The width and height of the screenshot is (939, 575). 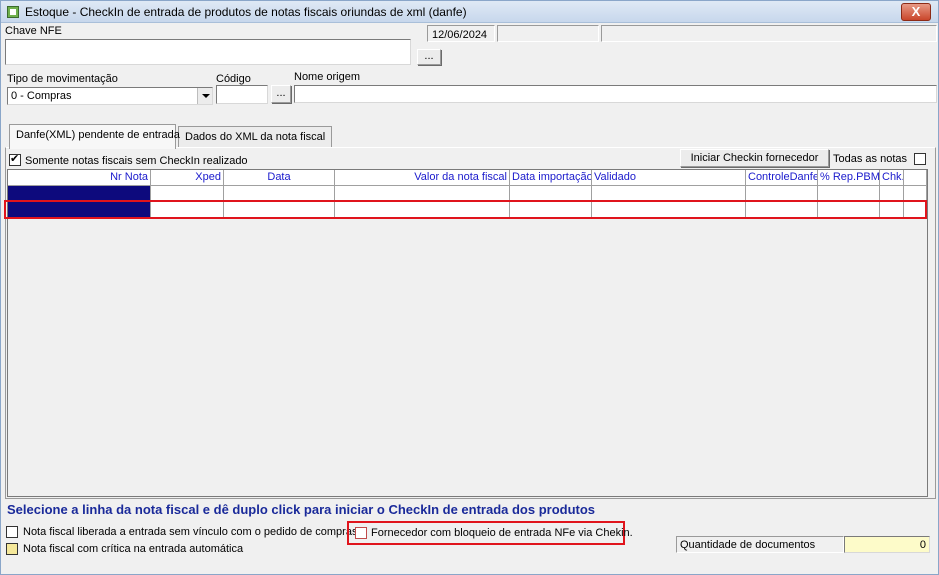 I want to click on legend-color-critica, so click(x=12, y=549).